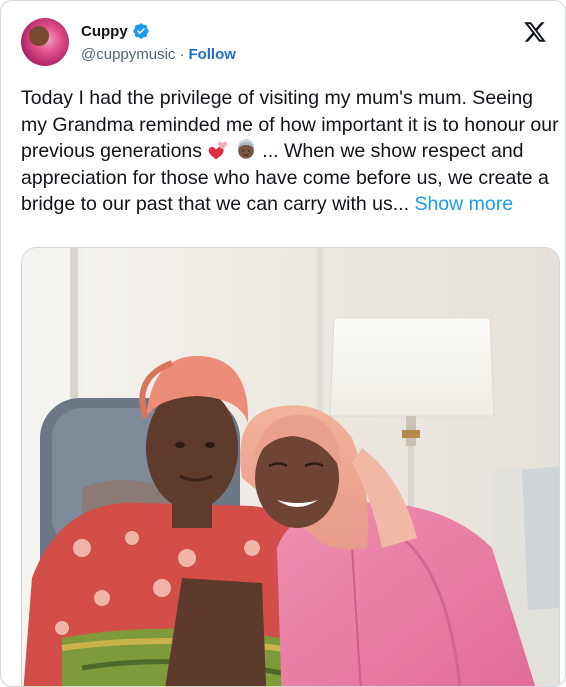 The width and height of the screenshot is (566, 687). What do you see at coordinates (212, 54) in the screenshot?
I see `follow-button: Follow` at bounding box center [212, 54].